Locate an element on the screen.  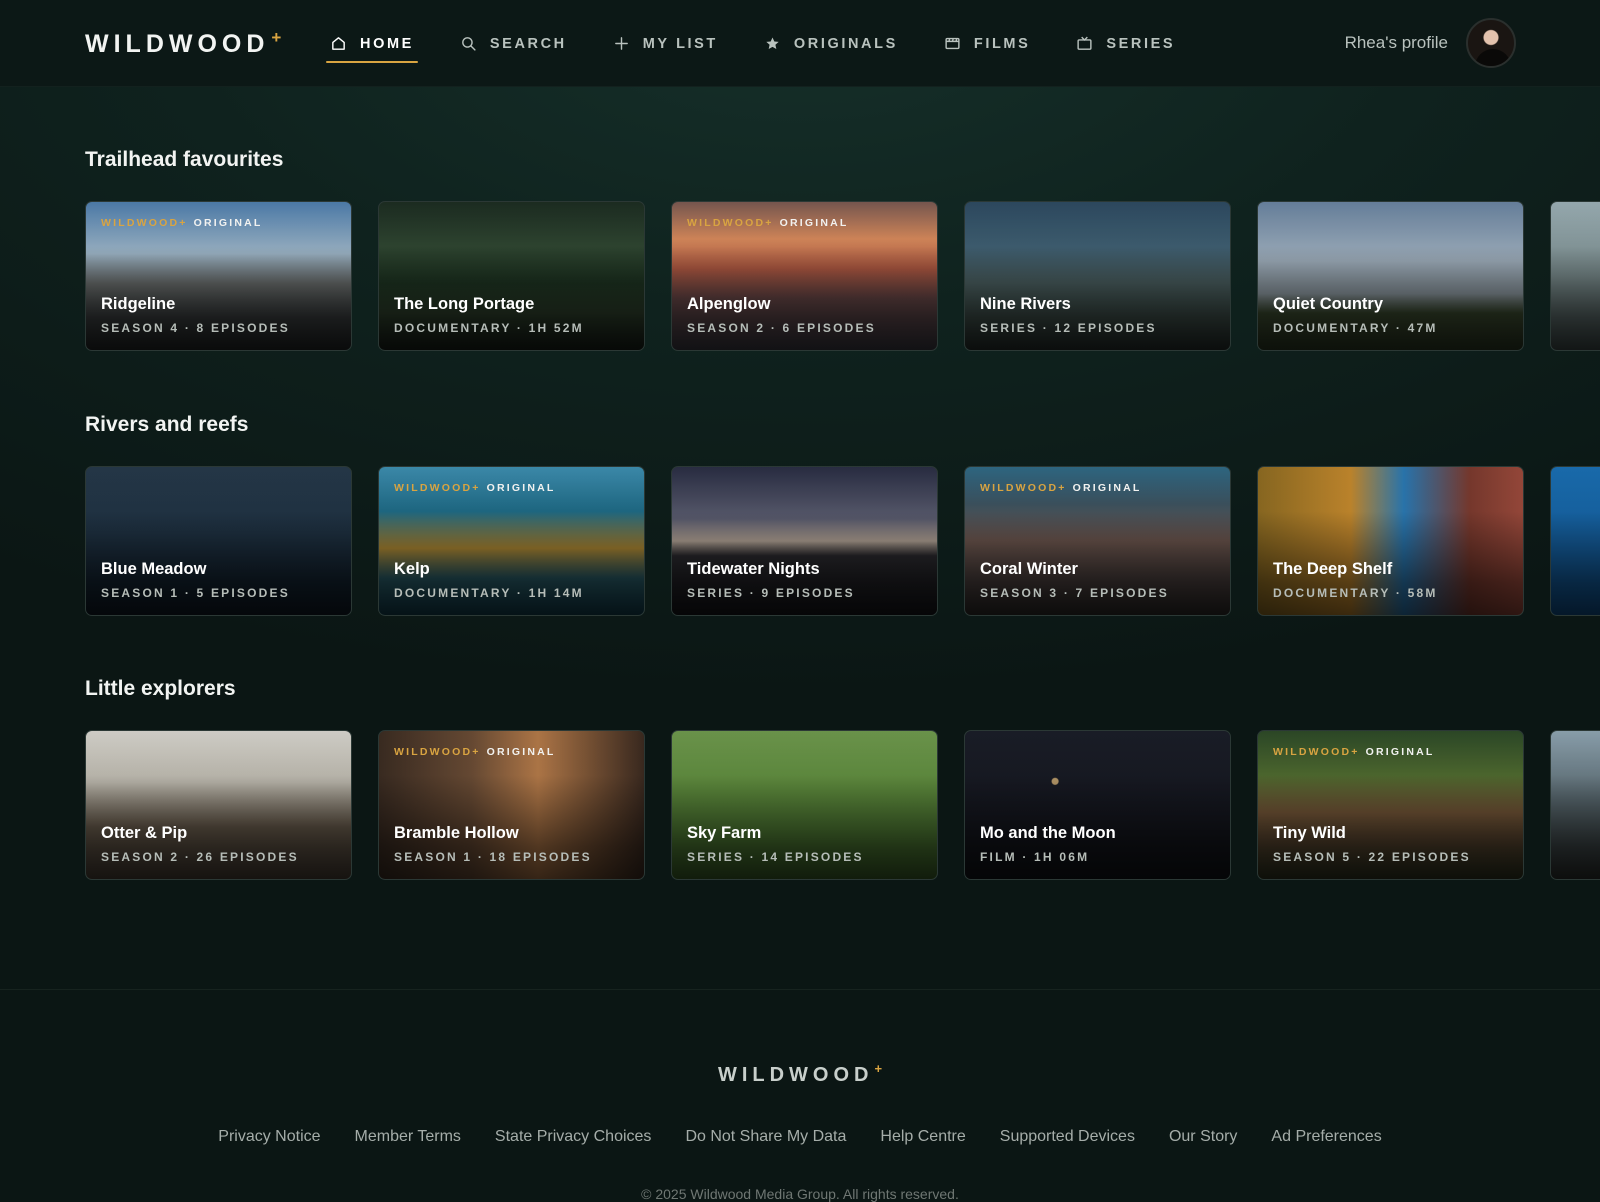
footer-link-help-centre: Help Centre is located at coordinates (922, 1137).